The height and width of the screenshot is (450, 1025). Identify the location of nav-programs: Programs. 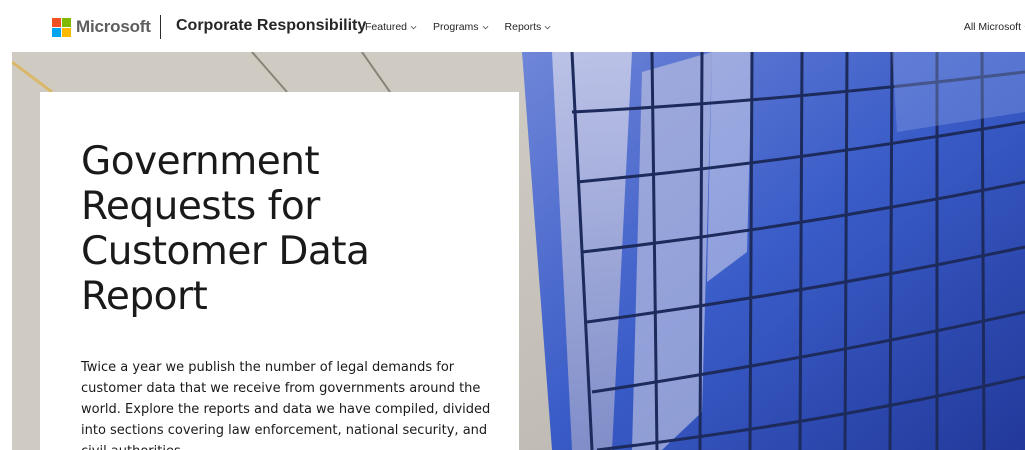
(461, 27).